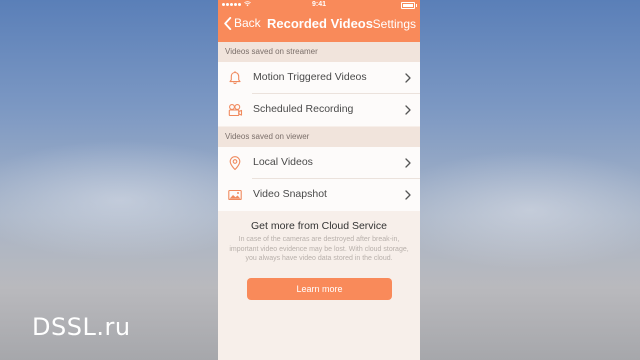 This screenshot has height=360, width=640. Describe the element at coordinates (290, 194) in the screenshot. I see `list-item-label: Video Snapshot` at that location.